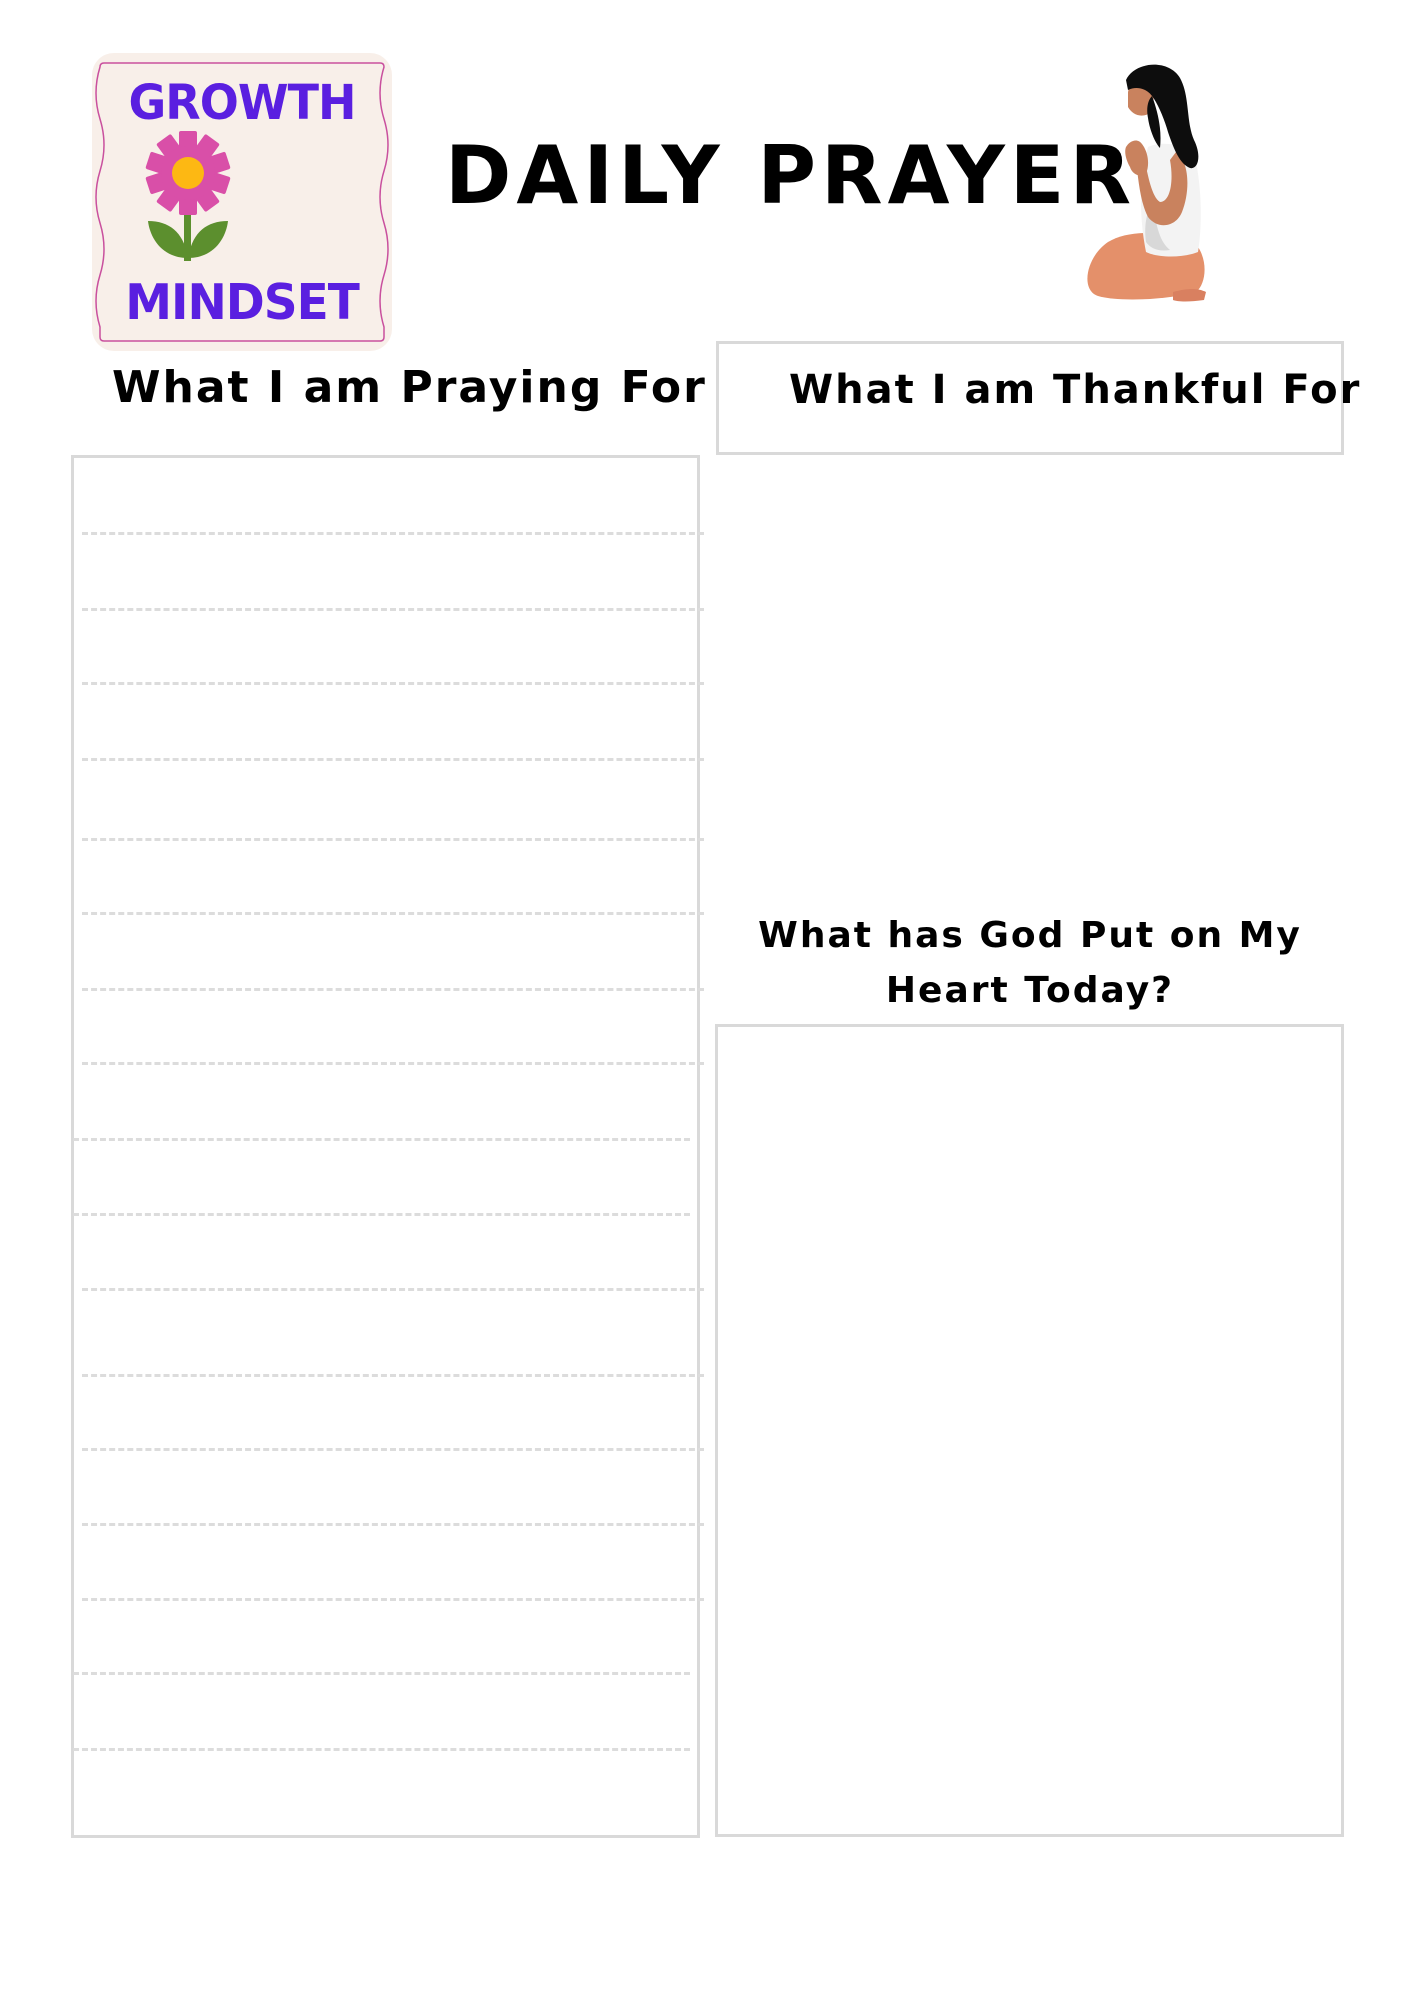 The width and height of the screenshot is (1414, 2000). Describe the element at coordinates (1153, 182) in the screenshot. I see `praying-woman-icon` at that location.